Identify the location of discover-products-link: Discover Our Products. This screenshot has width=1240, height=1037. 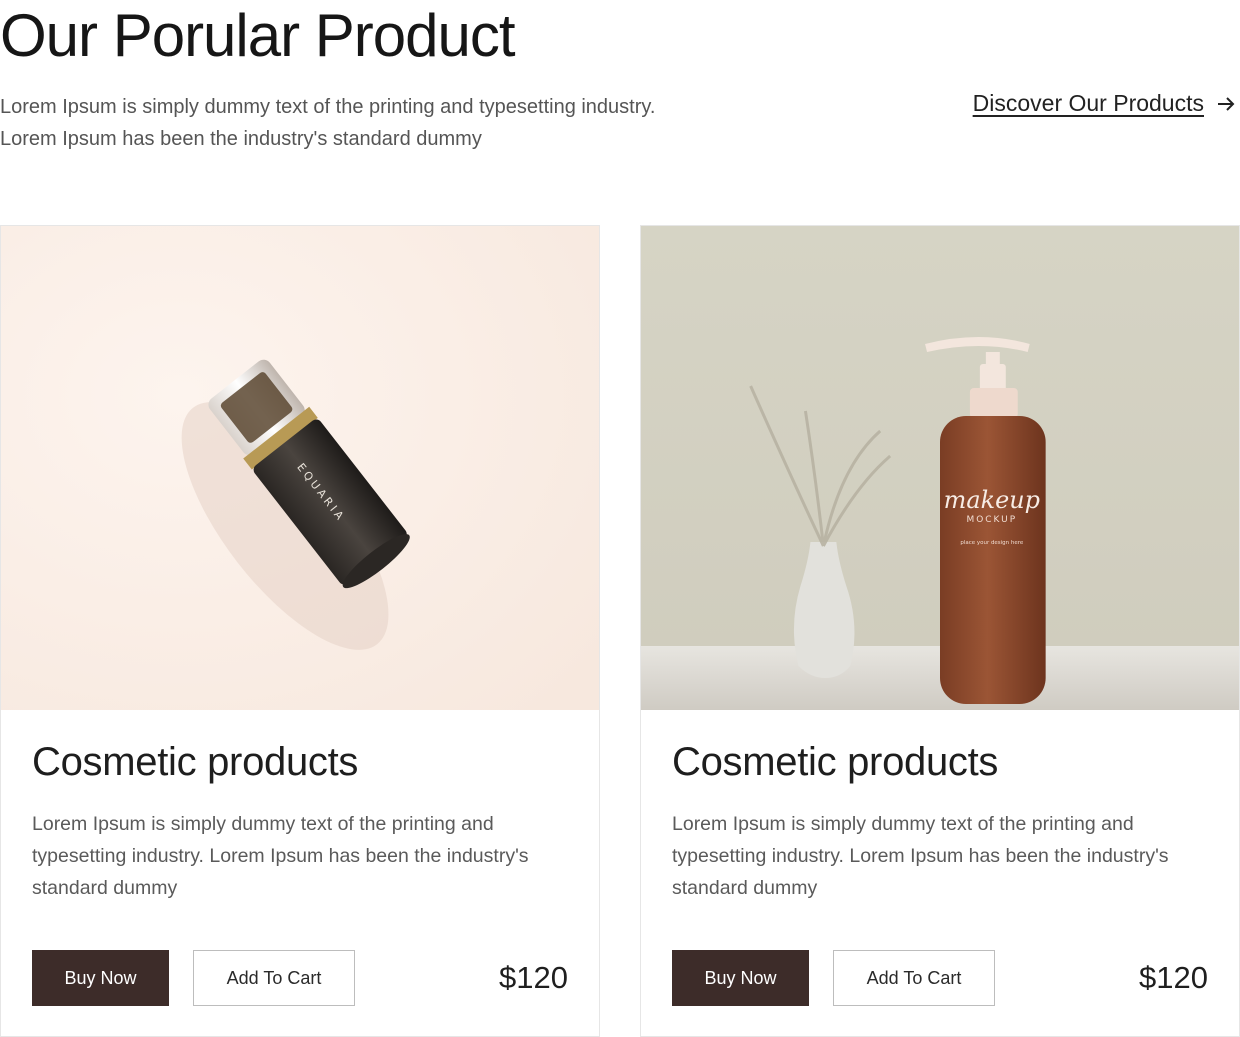
(1104, 103).